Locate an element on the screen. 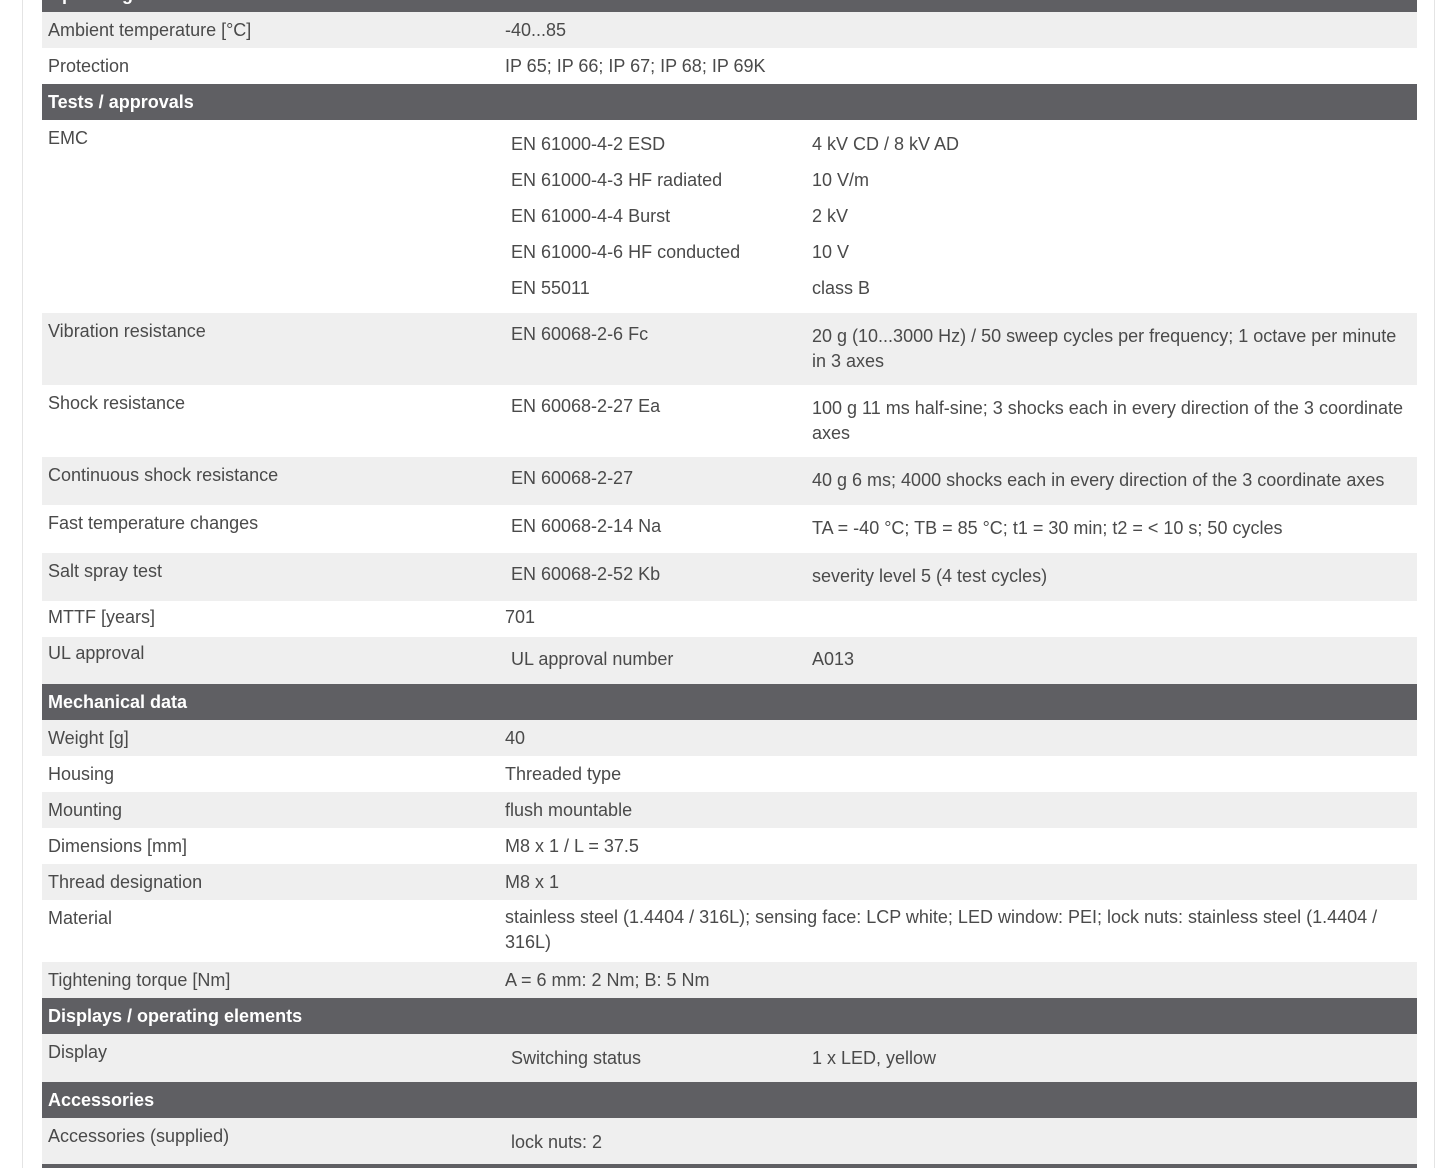 This screenshot has height=1168, width=1445. row-value: 40 is located at coordinates (515, 738).